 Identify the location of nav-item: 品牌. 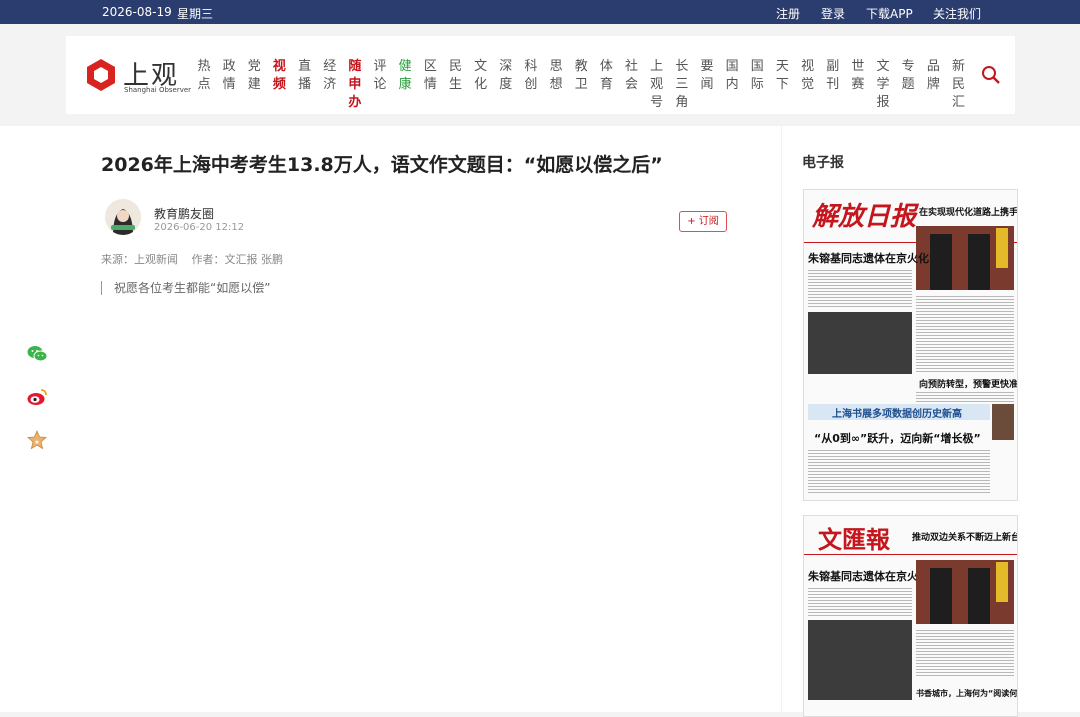
(933, 76).